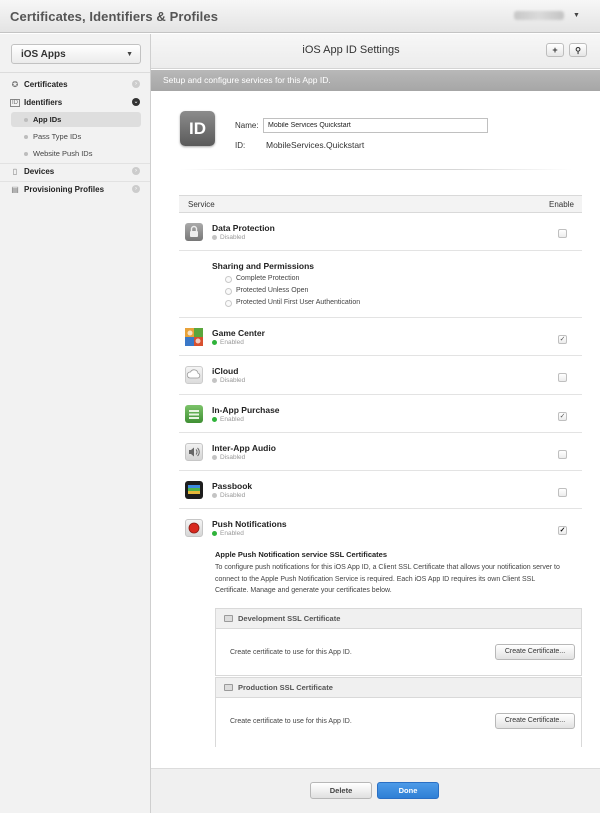  What do you see at coordinates (15, 189) in the screenshot?
I see `profile-document-icon: ▤` at bounding box center [15, 189].